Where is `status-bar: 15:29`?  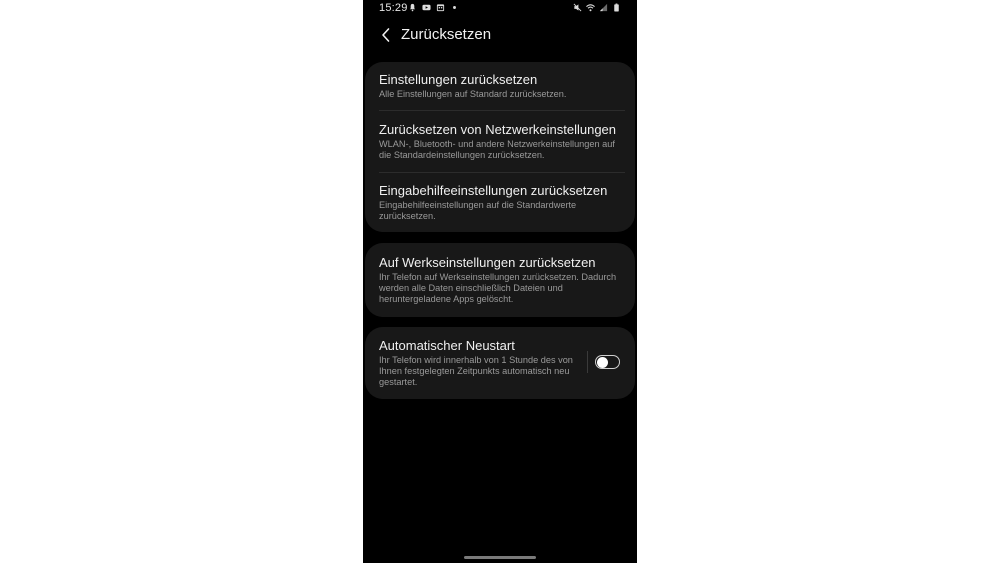
status-bar: 15:29 is located at coordinates (500, 8).